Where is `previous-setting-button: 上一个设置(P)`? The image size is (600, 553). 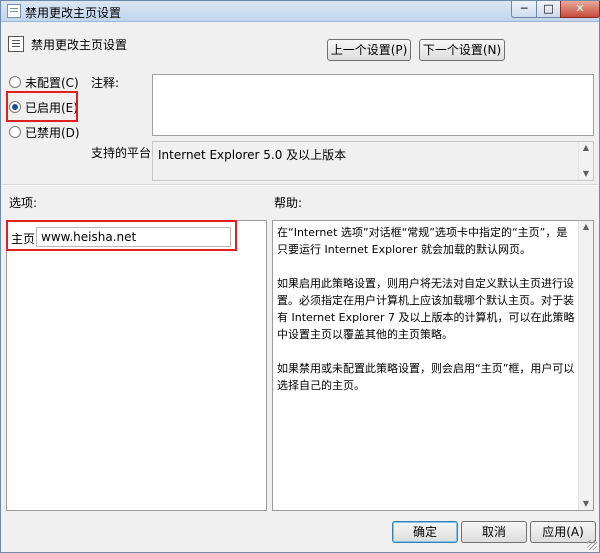 previous-setting-button: 上一个设置(P) is located at coordinates (369, 50).